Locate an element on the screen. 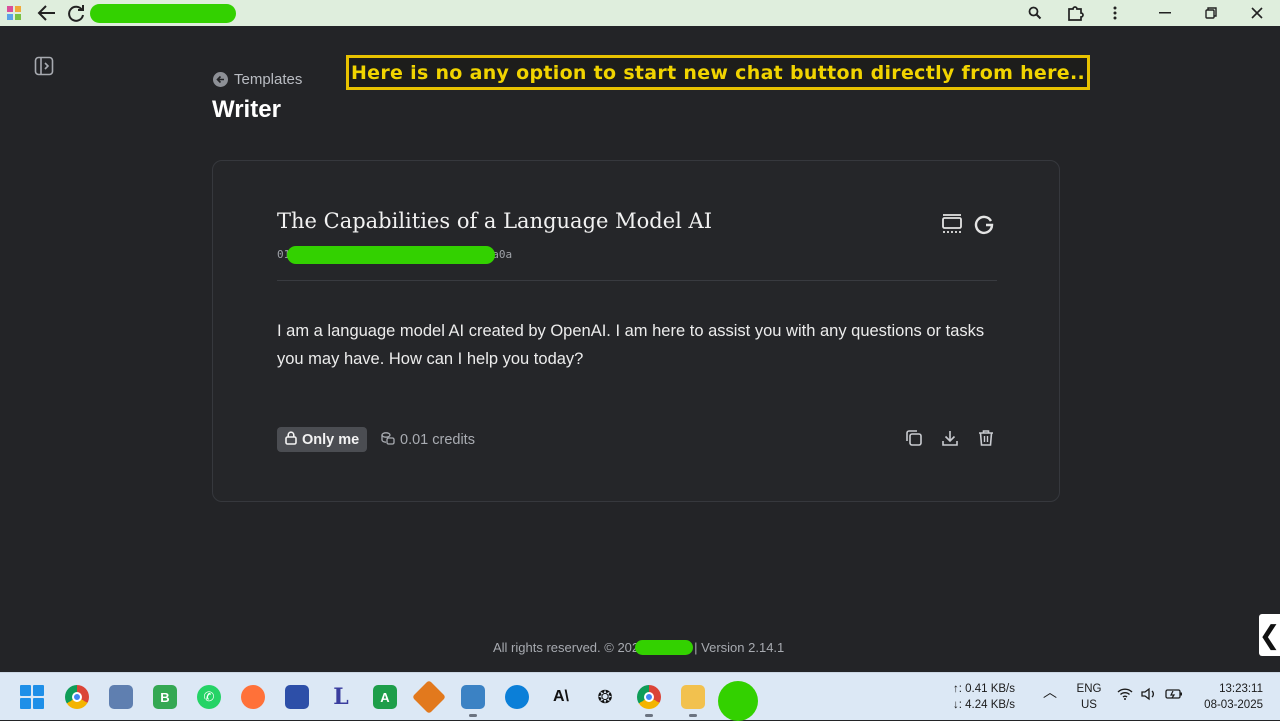 The height and width of the screenshot is (721, 1280). app-logo-icon is located at coordinates (14, 13).